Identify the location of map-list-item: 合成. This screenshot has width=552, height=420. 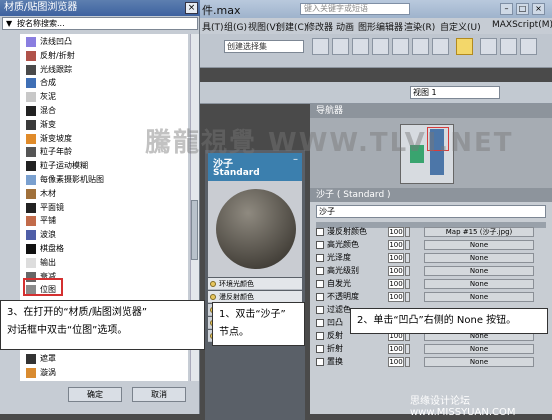
(104, 83).